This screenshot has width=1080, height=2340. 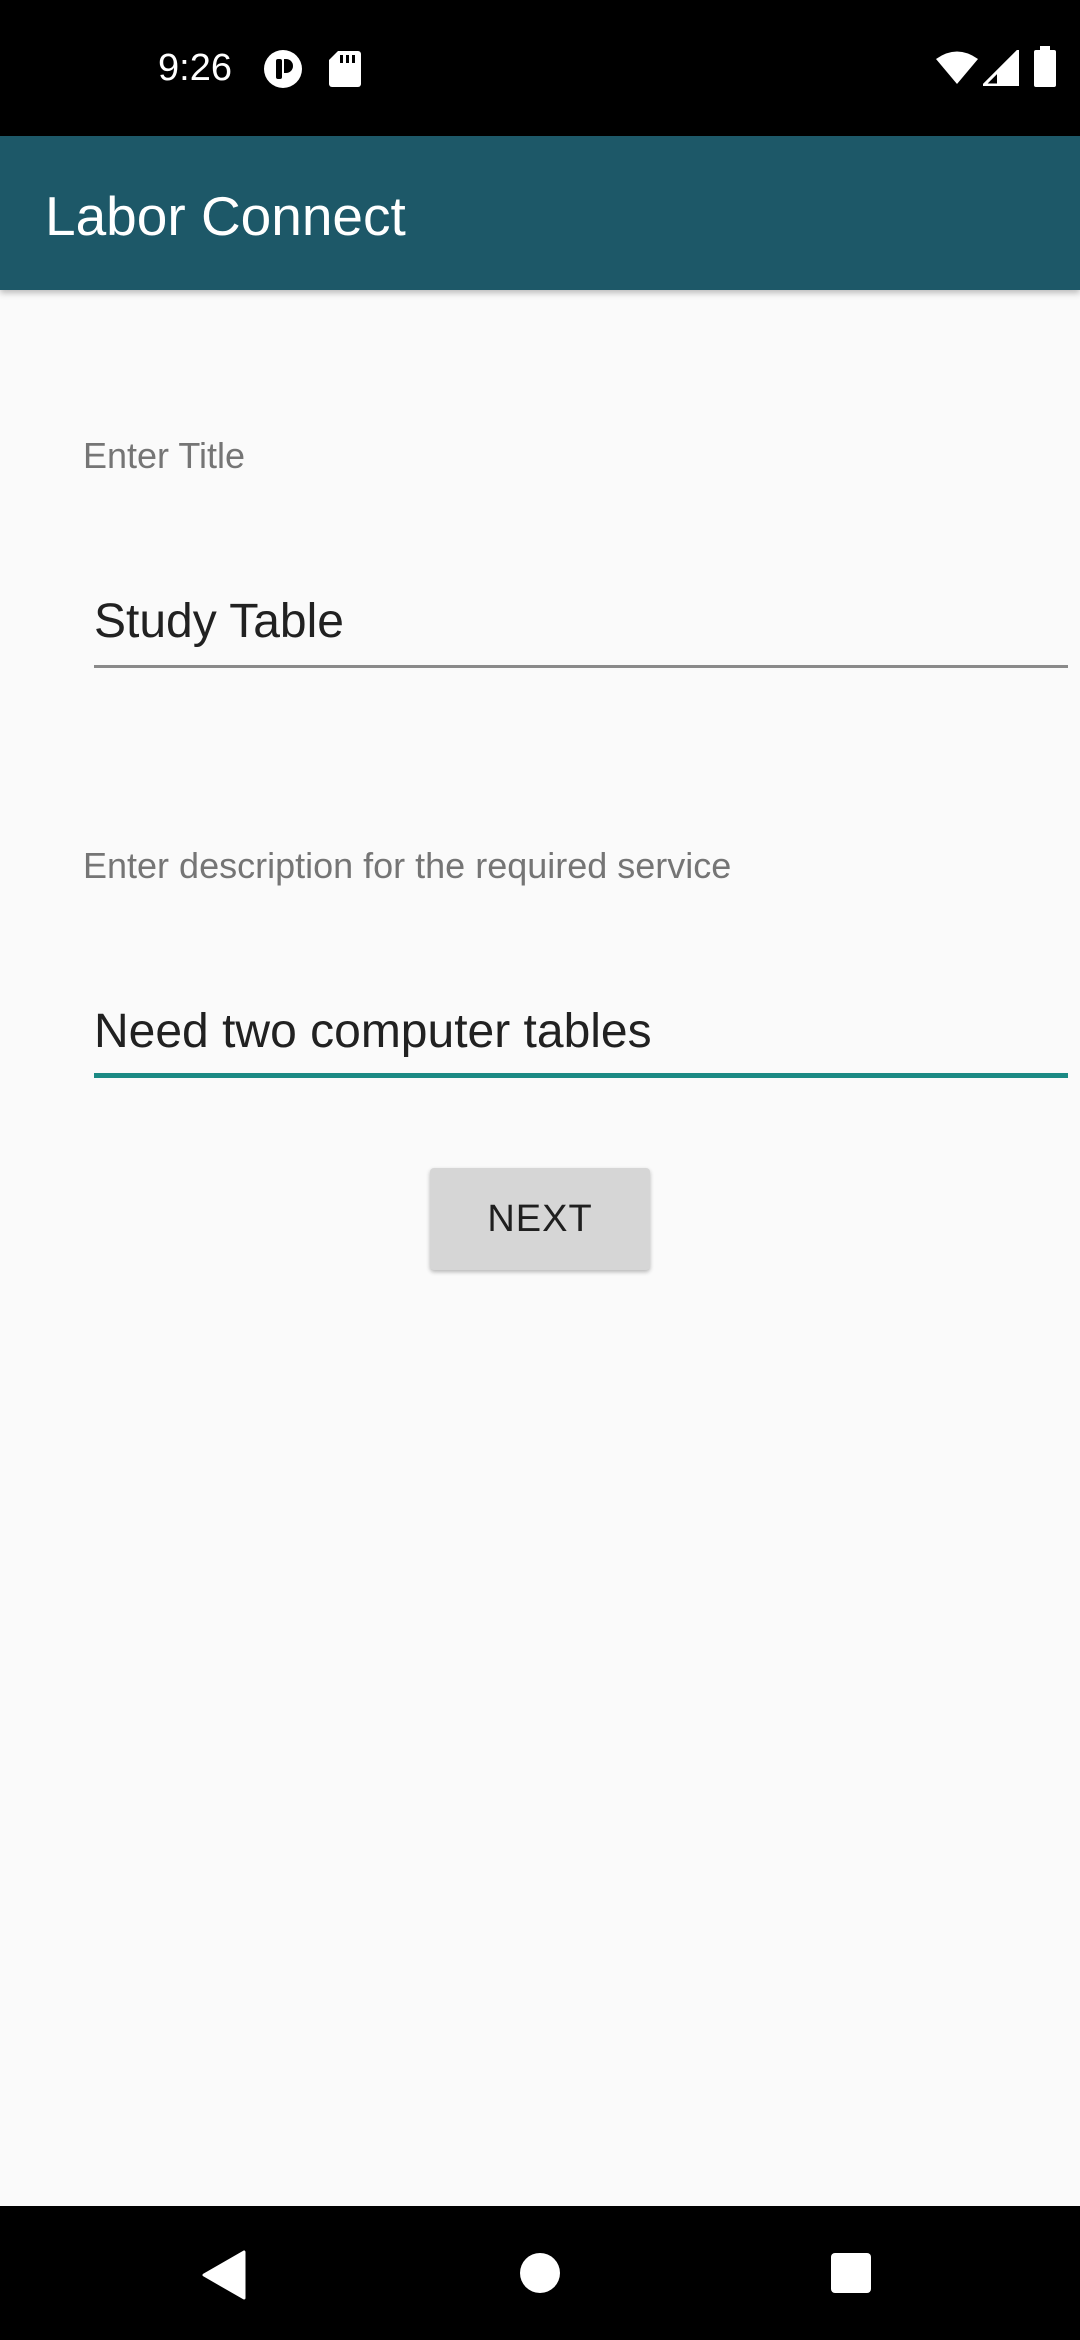 I want to click on next-button: NEXT, so click(x=540, y=1219).